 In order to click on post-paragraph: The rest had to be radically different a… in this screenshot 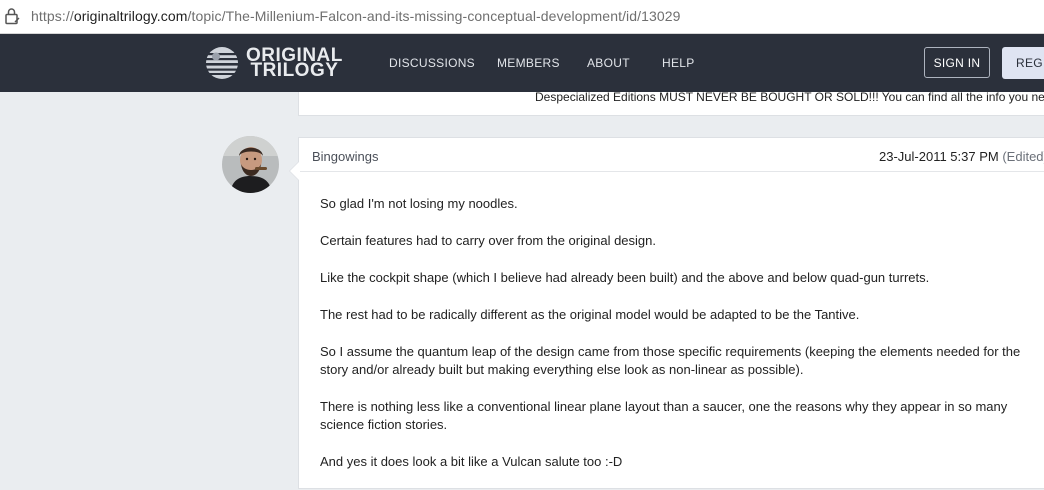, I will do `click(590, 314)`.